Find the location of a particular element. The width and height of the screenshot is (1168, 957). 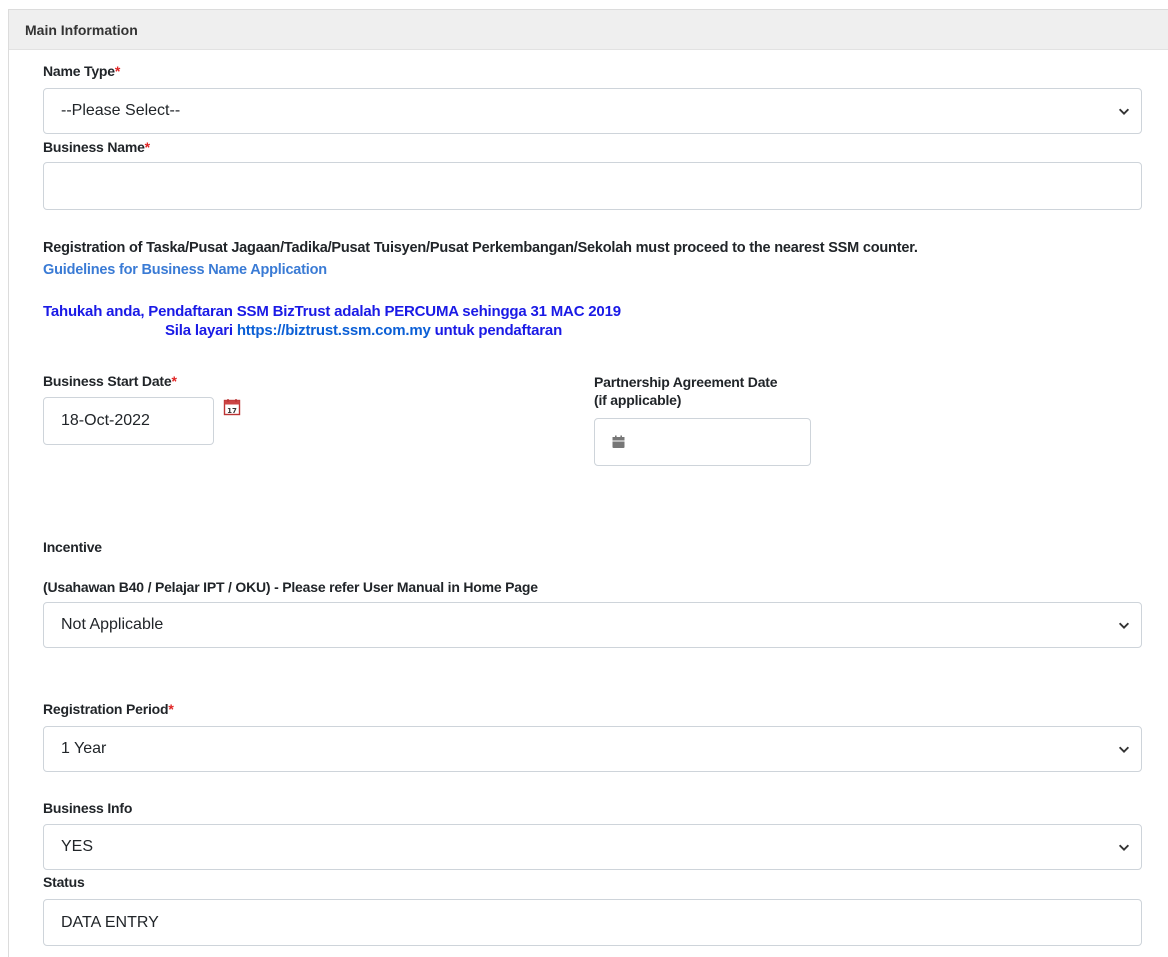

business-start-date-input: 18-Oct-2022 is located at coordinates (128, 421).